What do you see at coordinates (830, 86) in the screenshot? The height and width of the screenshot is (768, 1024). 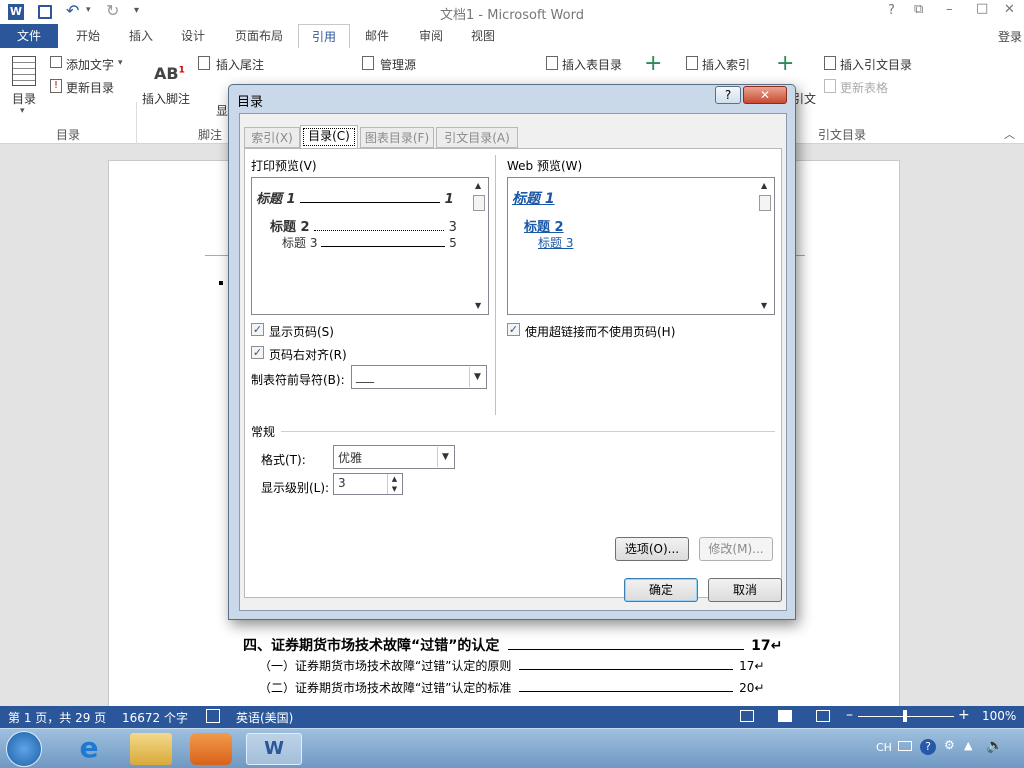 I see `update-table-icon` at bounding box center [830, 86].